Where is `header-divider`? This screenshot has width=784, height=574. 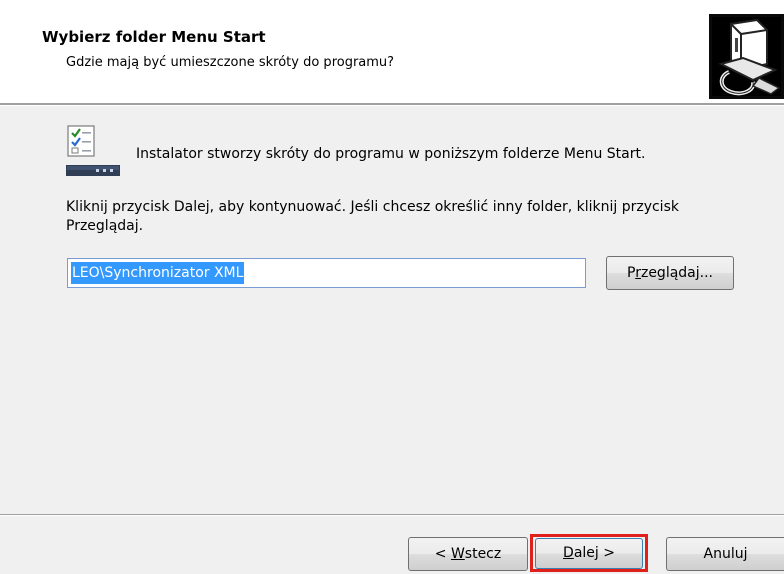
header-divider is located at coordinates (392, 104).